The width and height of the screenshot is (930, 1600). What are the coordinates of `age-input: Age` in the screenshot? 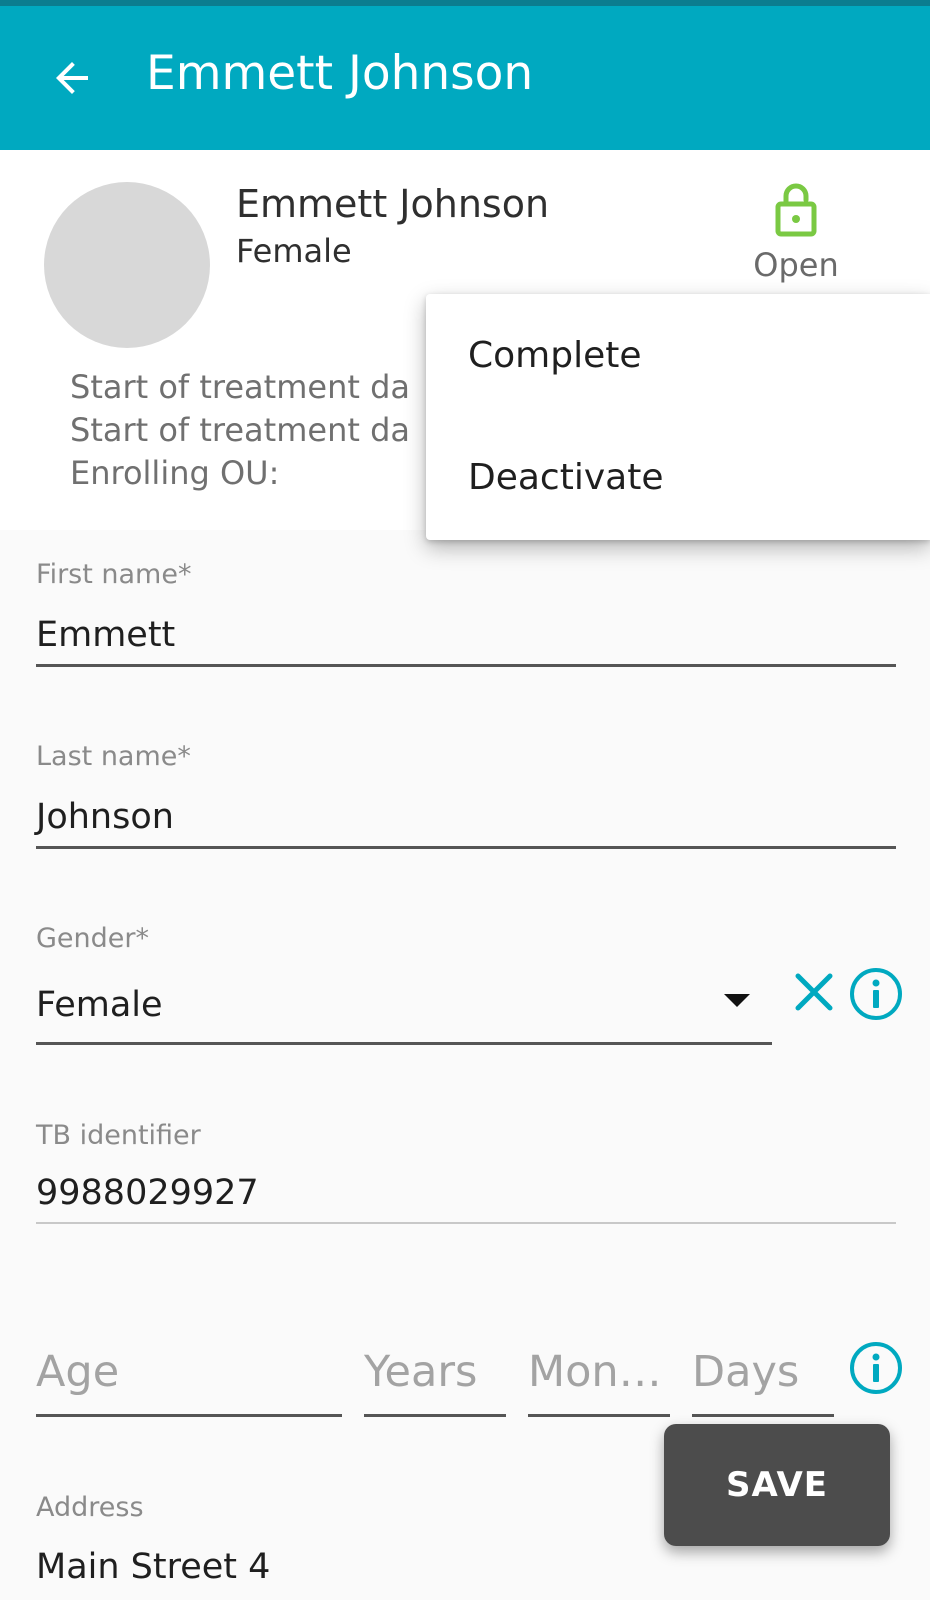 It's located at (186, 1372).